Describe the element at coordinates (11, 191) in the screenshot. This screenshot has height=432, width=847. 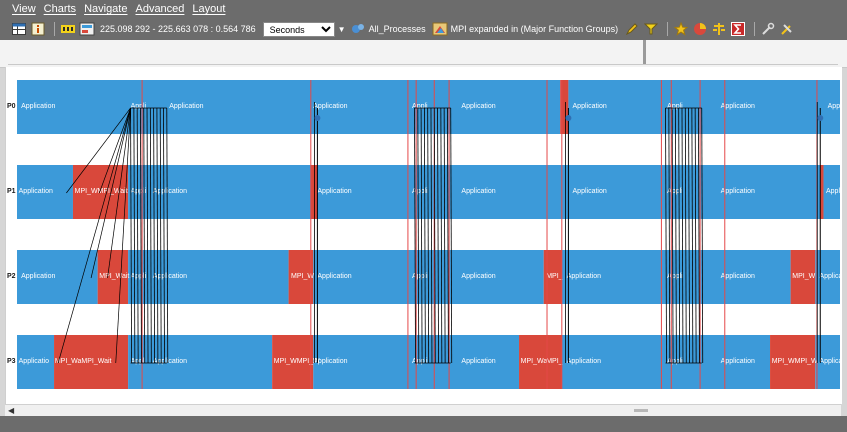
I see `process-label: P1` at that location.